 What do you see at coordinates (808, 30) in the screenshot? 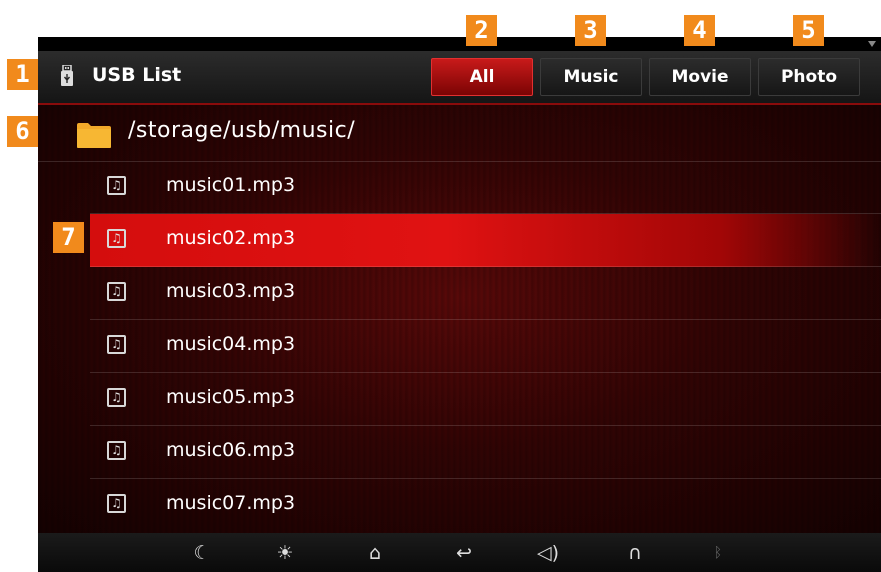
I see `callout-badge-5: 5` at bounding box center [808, 30].